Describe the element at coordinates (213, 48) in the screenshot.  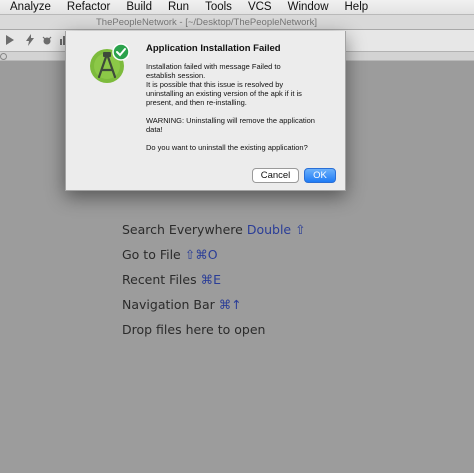
I see `dialog-title: Application Installation Failed` at that location.